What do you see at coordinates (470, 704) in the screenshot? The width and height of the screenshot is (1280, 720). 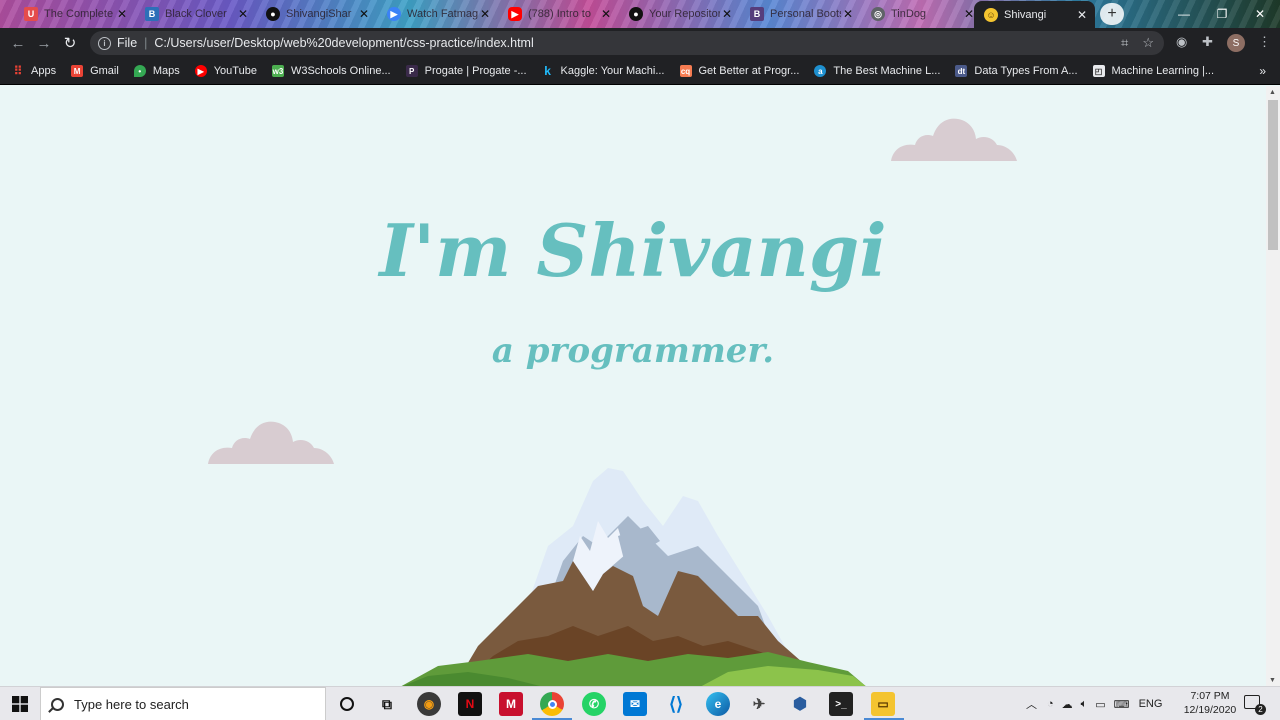 I see `netflix-icon: N` at bounding box center [470, 704].